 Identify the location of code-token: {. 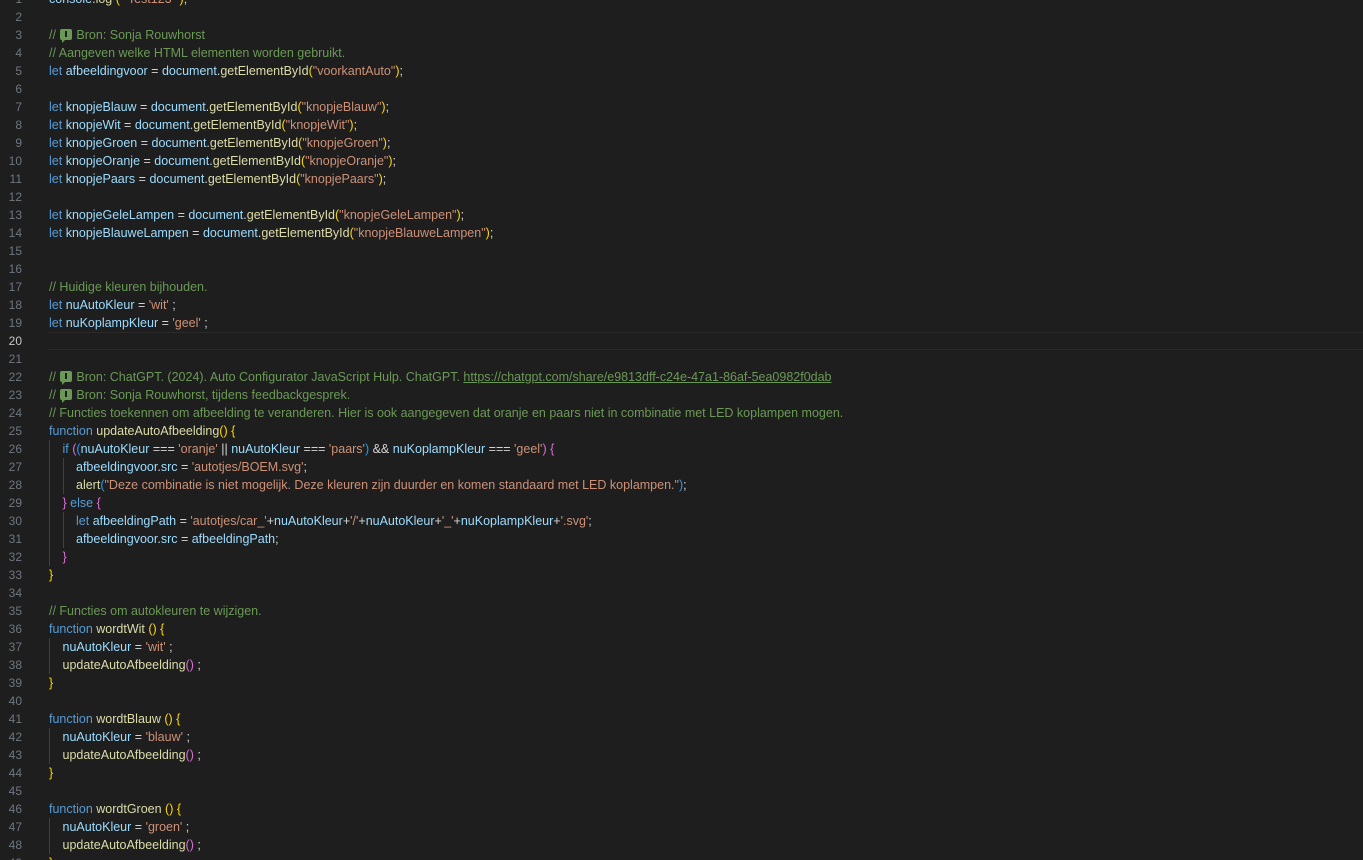
(176, 719).